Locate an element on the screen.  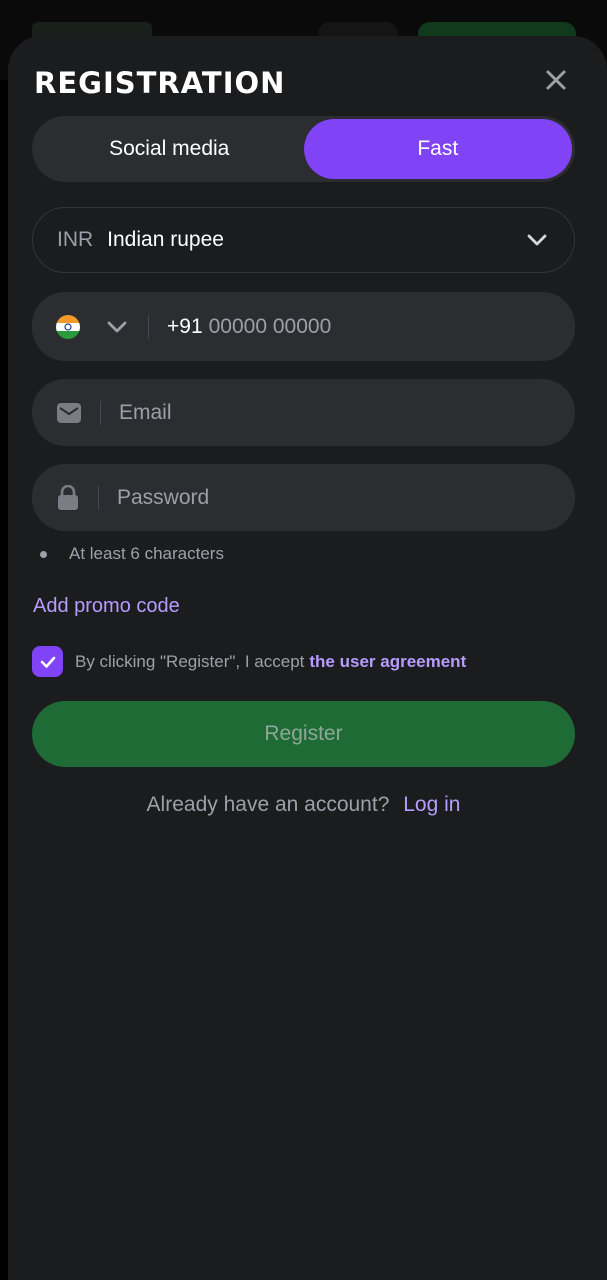
checkmark-icon is located at coordinates (47, 662).